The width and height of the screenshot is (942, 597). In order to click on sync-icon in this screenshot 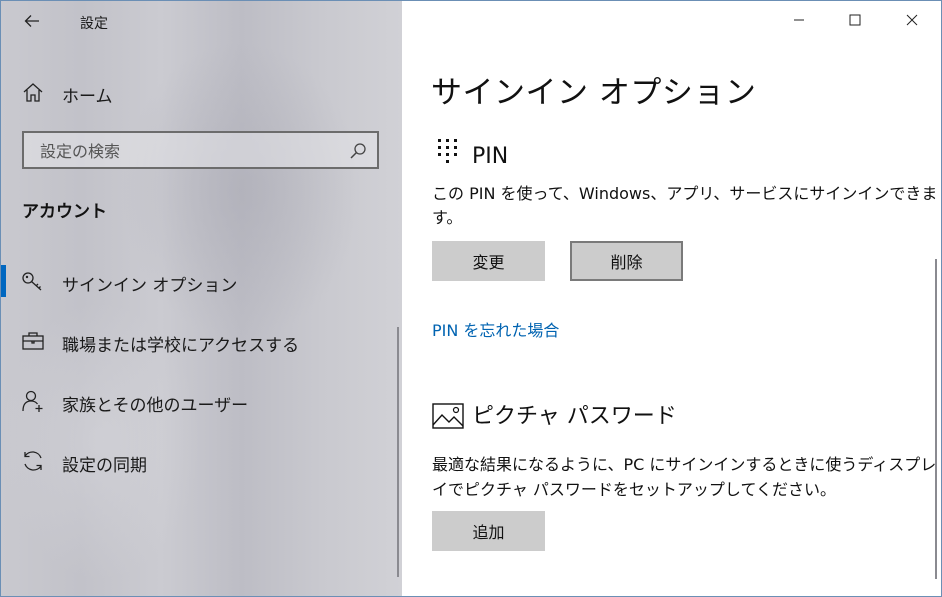, I will do `click(33, 461)`.